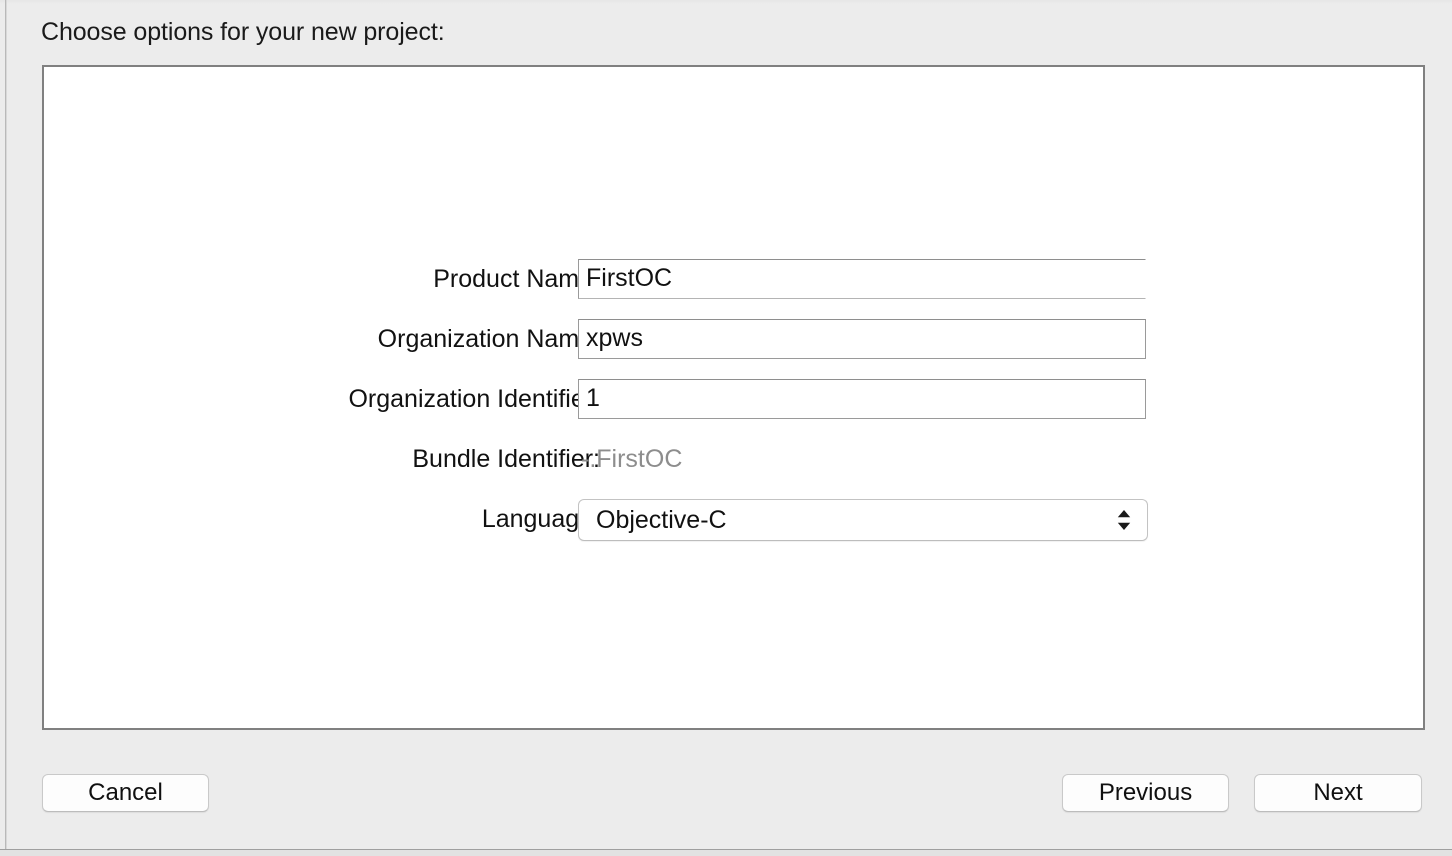  I want to click on product-name-input, so click(862, 279).